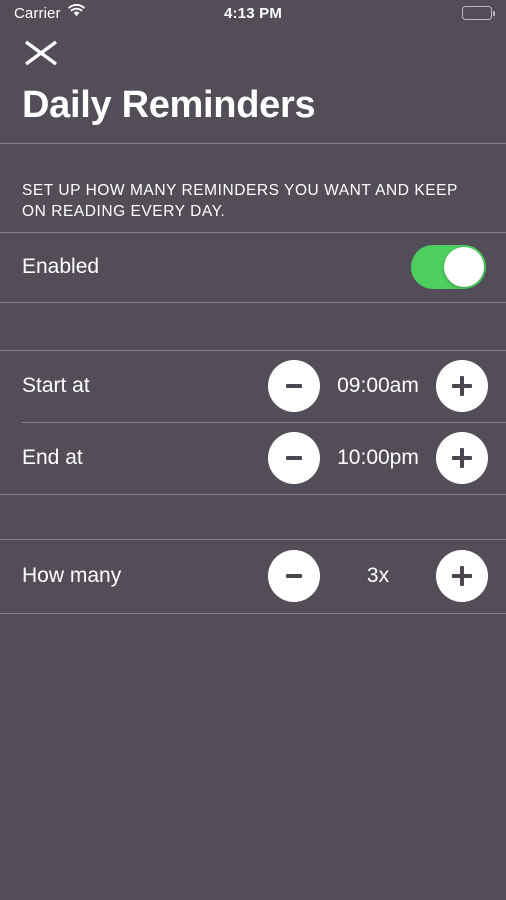 The height and width of the screenshot is (900, 506). I want to click on how-many-increment-button, so click(462, 576).